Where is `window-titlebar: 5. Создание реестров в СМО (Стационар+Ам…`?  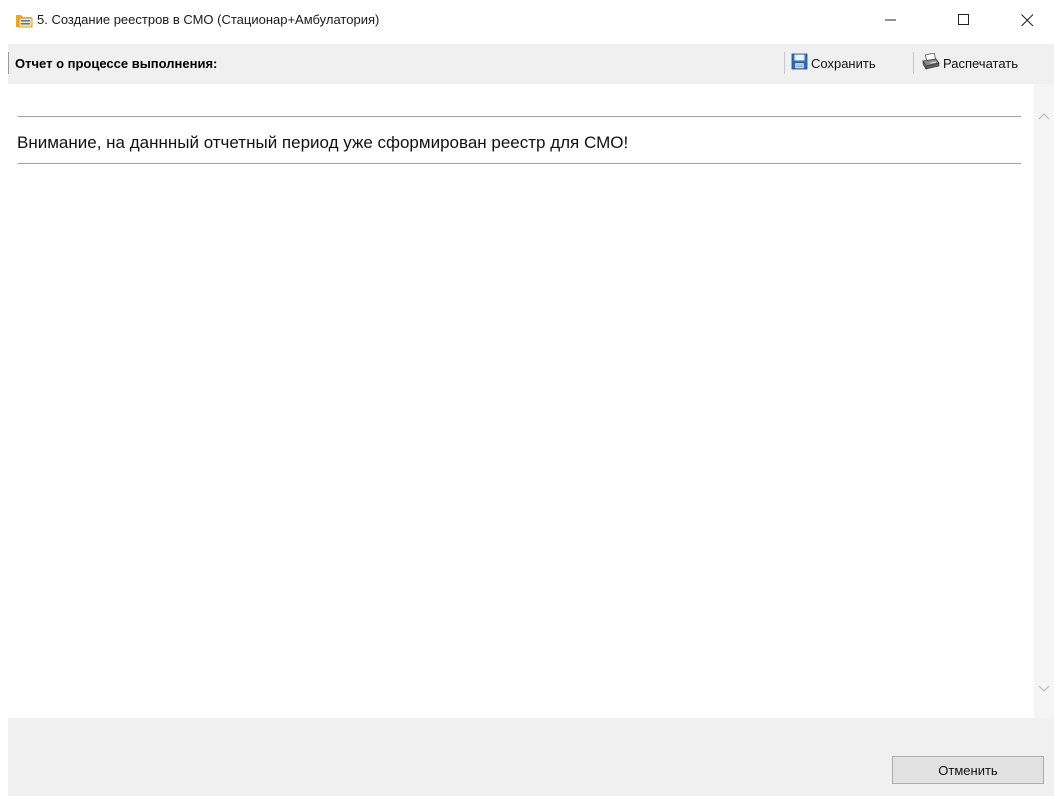
window-titlebar: 5. Создание реестров в СМО (Стационар+Ам… is located at coordinates (527, 22).